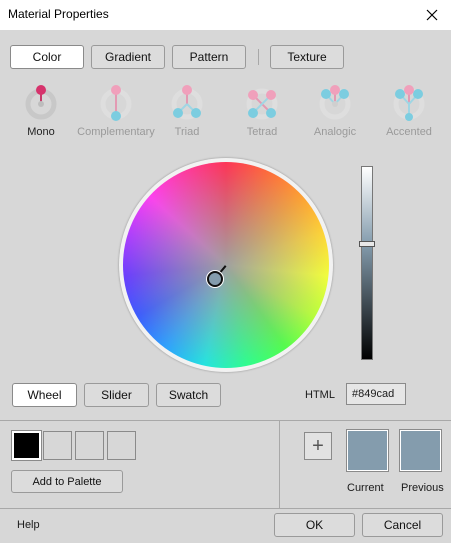 Image resolution: width=451 pixels, height=543 pixels. What do you see at coordinates (128, 57) in the screenshot?
I see `tab-gradient: Gradient` at bounding box center [128, 57].